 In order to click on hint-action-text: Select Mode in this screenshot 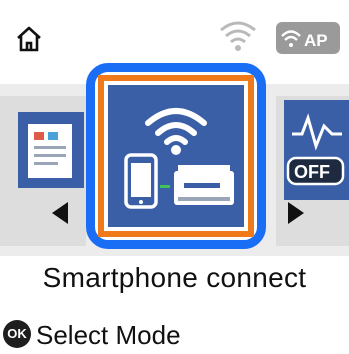, I will do `click(108, 335)`.